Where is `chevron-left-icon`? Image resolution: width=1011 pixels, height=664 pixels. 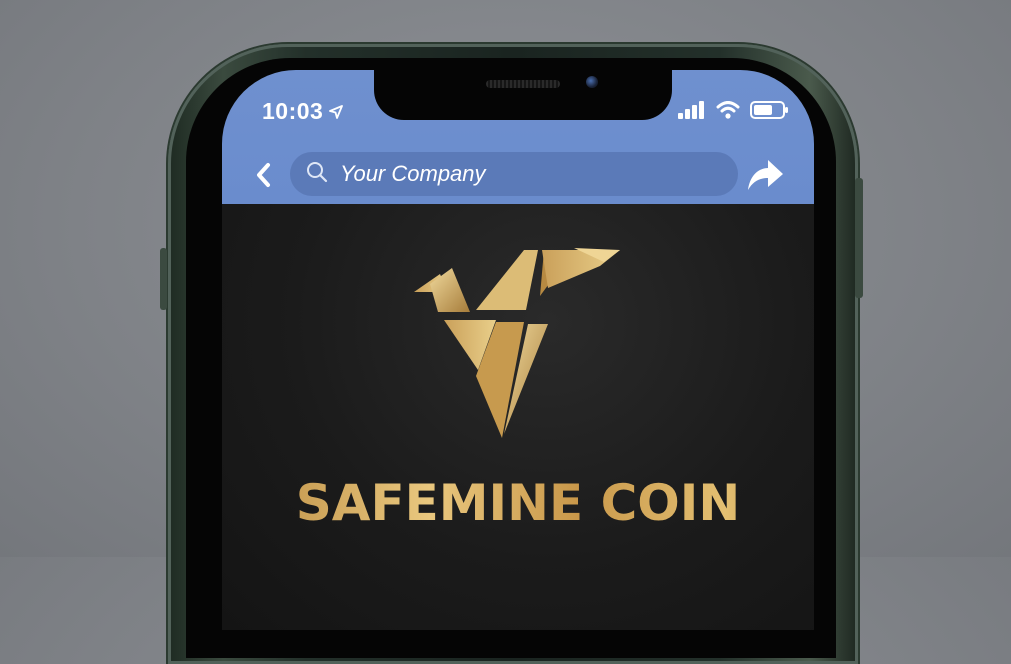 chevron-left-icon is located at coordinates (264, 178).